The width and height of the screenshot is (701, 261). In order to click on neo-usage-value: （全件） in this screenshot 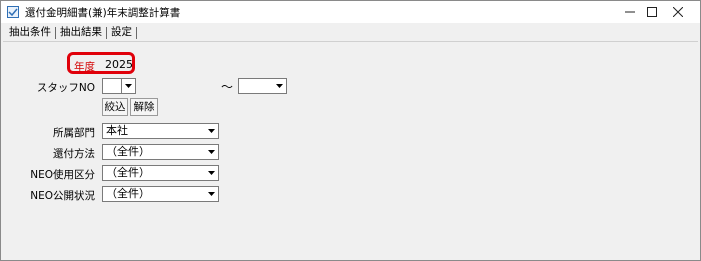, I will do `click(128, 172)`.